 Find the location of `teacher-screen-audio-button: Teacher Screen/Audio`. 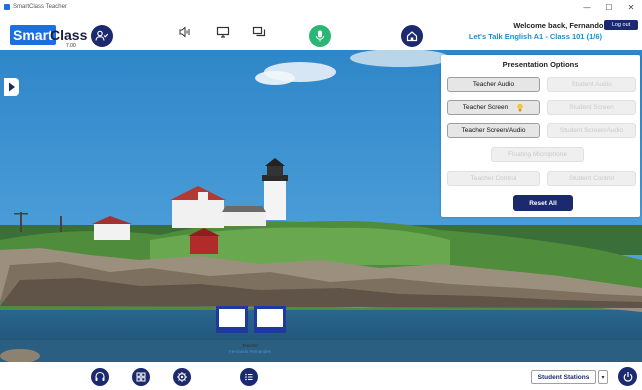

teacher-screen-audio-button: Teacher Screen/Audio is located at coordinates (493, 130).